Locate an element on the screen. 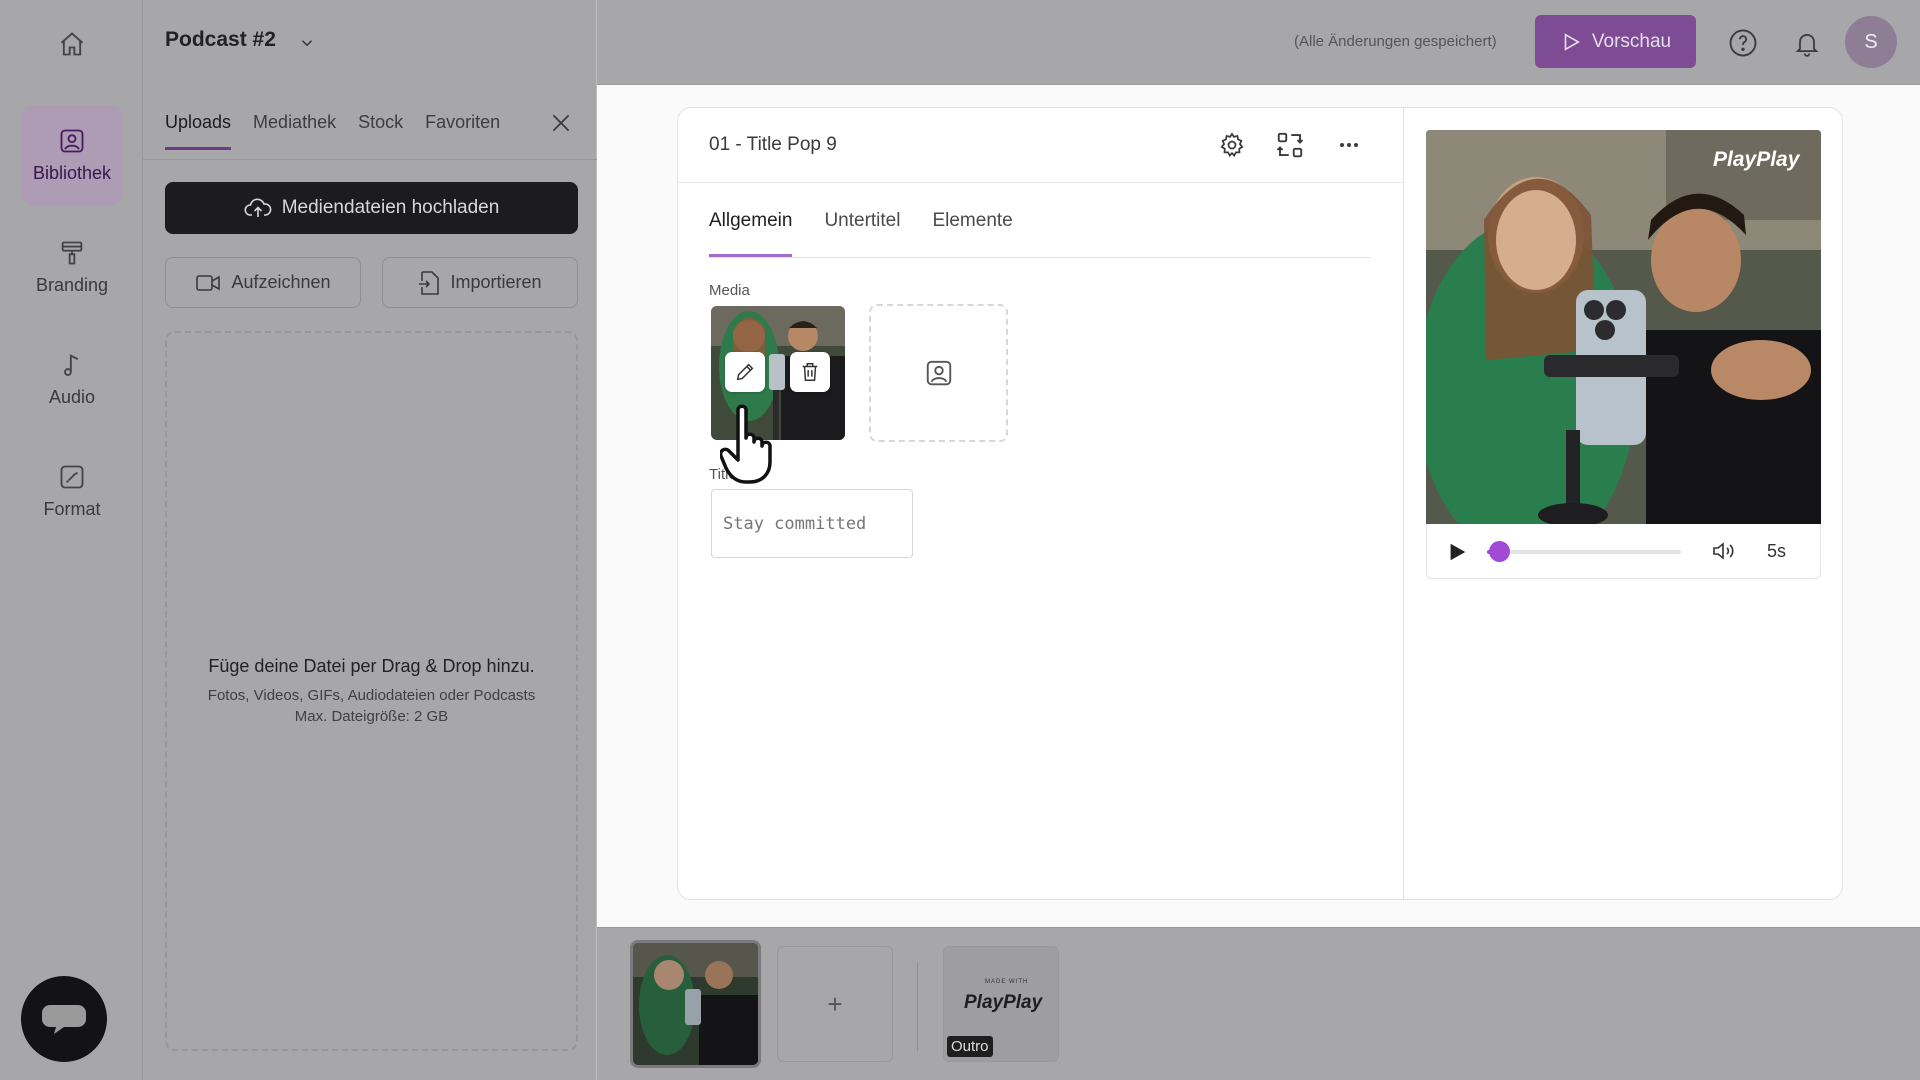 The width and height of the screenshot is (1920, 1080). gear-icon is located at coordinates (1232, 144).